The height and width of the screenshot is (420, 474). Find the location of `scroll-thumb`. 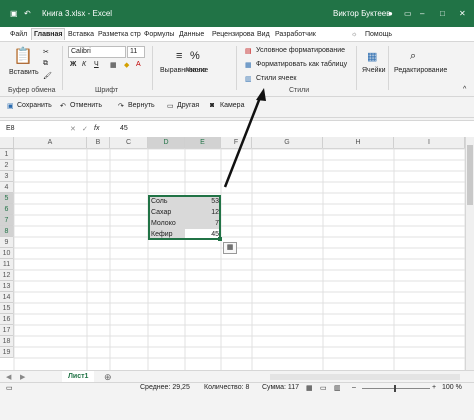

scroll-thumb is located at coordinates (470, 175).